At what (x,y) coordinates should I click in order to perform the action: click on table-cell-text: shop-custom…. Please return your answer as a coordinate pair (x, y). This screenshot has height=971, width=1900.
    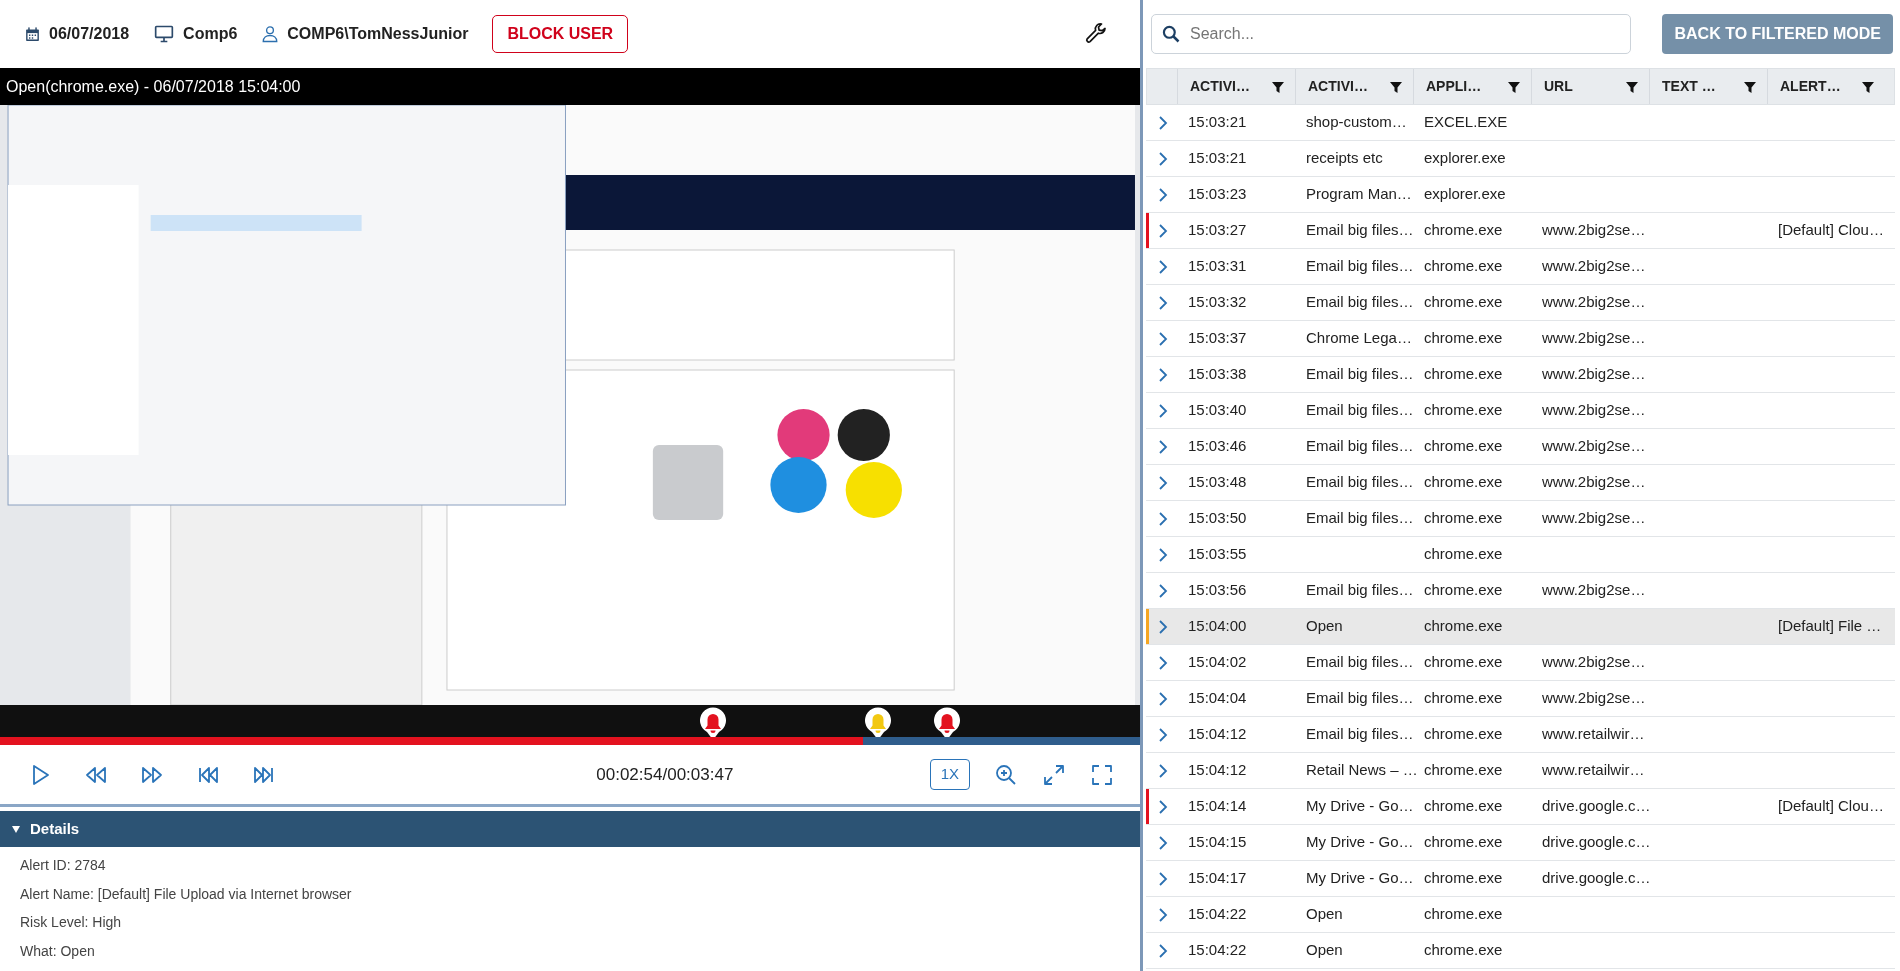
    Looking at the image, I should click on (1356, 122).